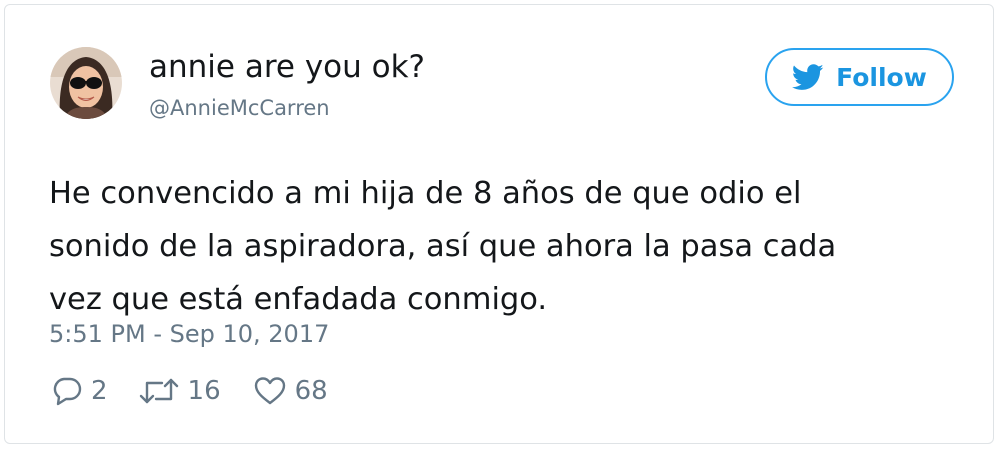 The image size is (1000, 449). I want to click on author-display-name: annie are you ok?, so click(287, 67).